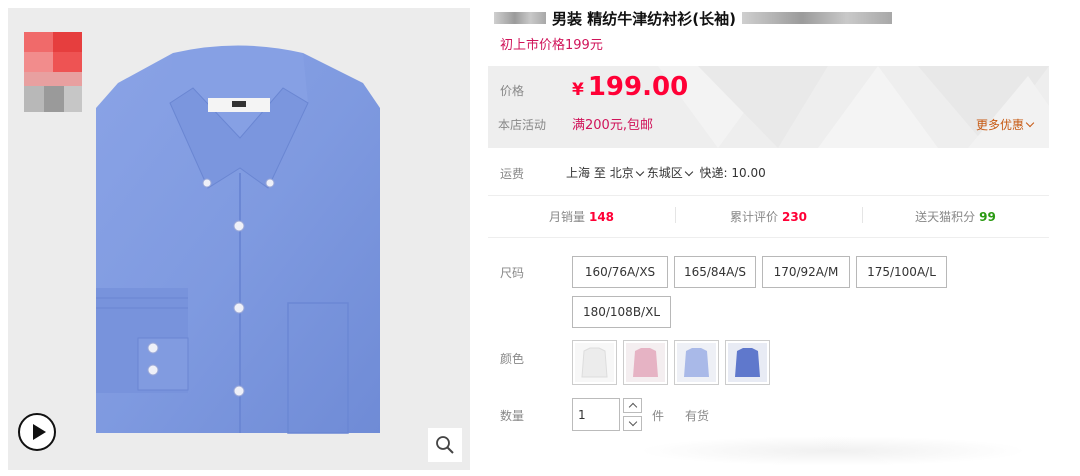  I want to click on size-label: 尺码, so click(512, 273).